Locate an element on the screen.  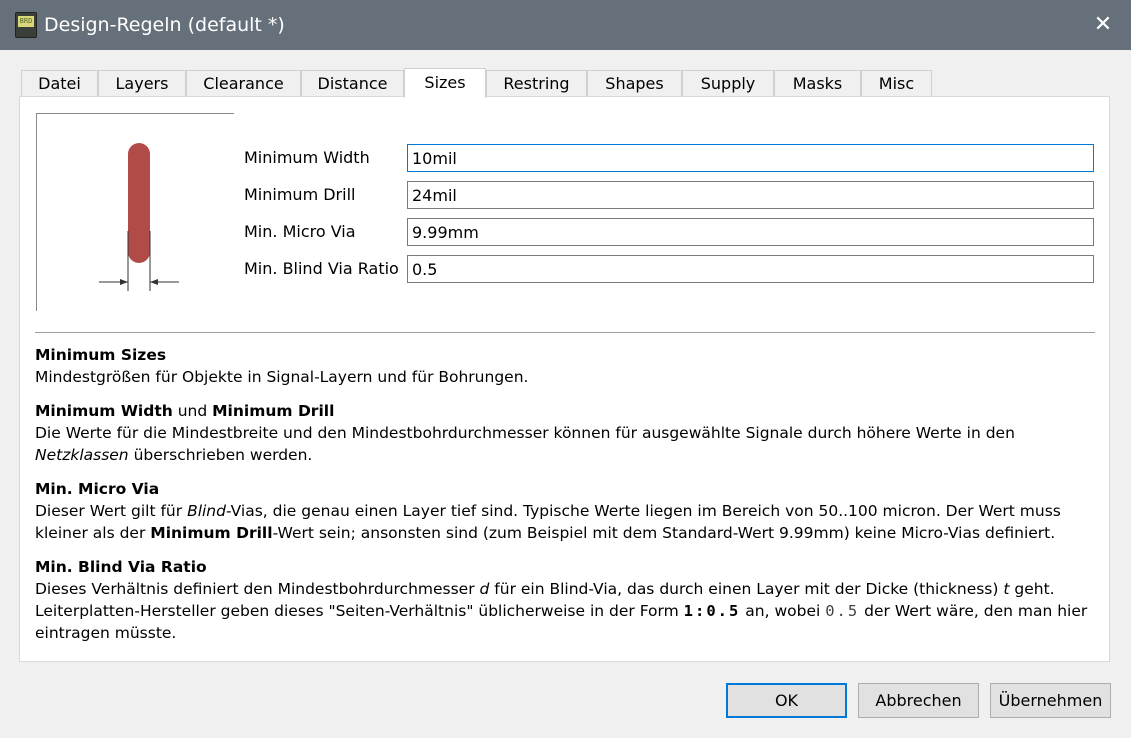
help-heading: Minimum Width is located at coordinates (104, 411).